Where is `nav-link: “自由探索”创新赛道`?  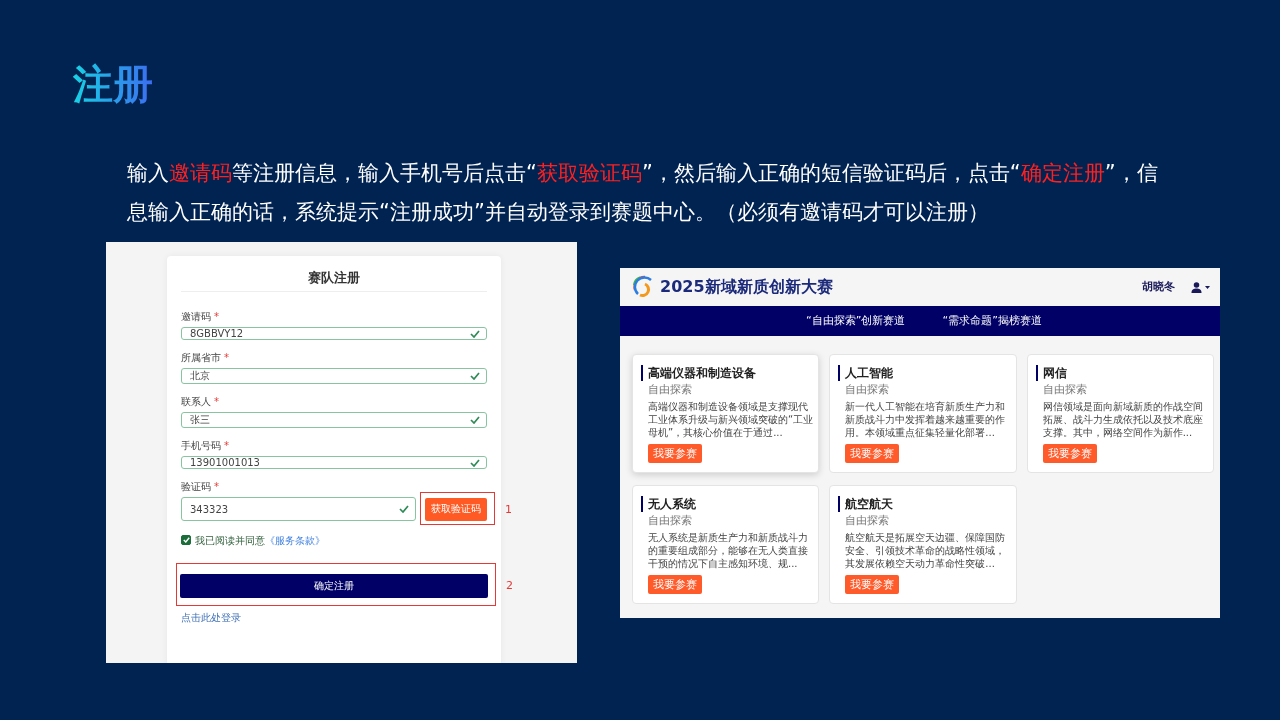
nav-link: “自由探索”创新赛道 is located at coordinates (856, 321).